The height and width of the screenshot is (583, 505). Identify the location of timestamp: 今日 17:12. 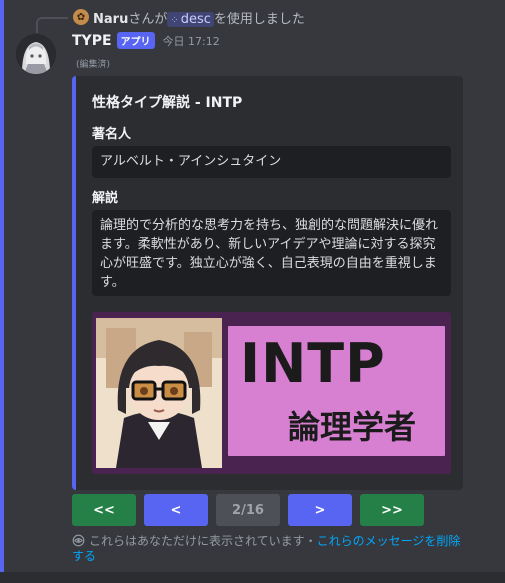
(191, 41).